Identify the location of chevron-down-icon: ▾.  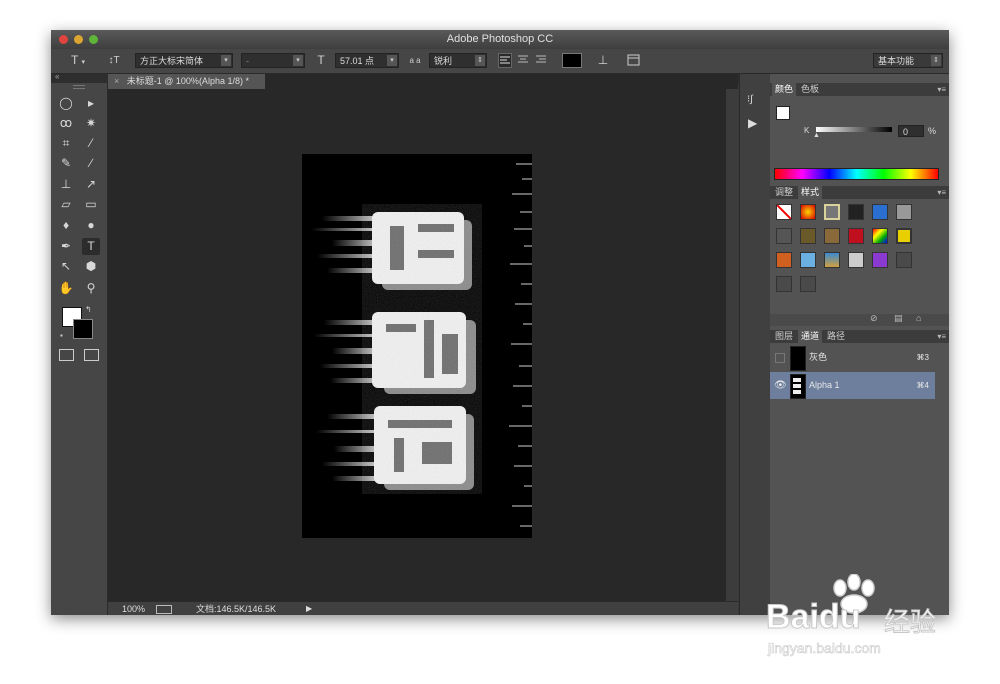
(392, 60).